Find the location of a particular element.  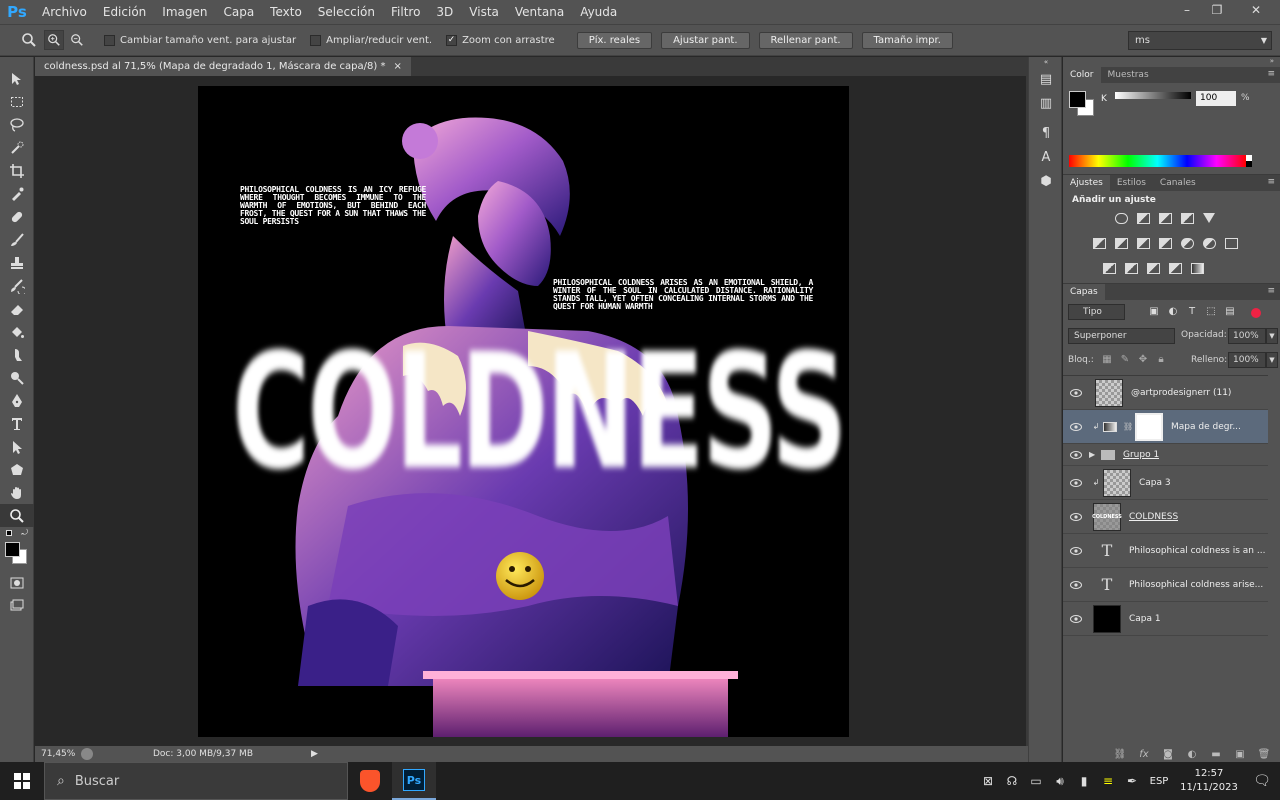

layer-name: Capa 3 is located at coordinates (1155, 483).